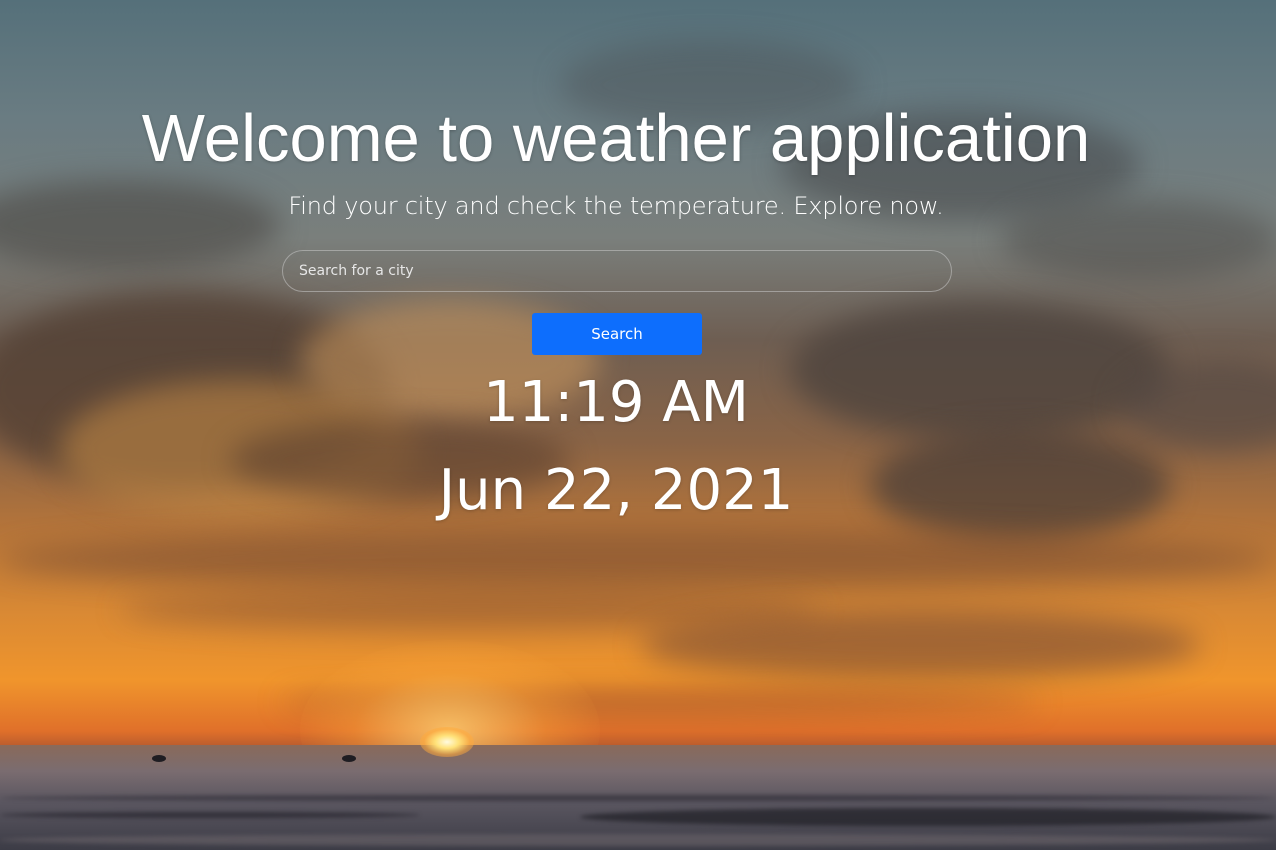 The image size is (1276, 850). Describe the element at coordinates (616, 402) in the screenshot. I see `current-time: 11:19 AM` at that location.